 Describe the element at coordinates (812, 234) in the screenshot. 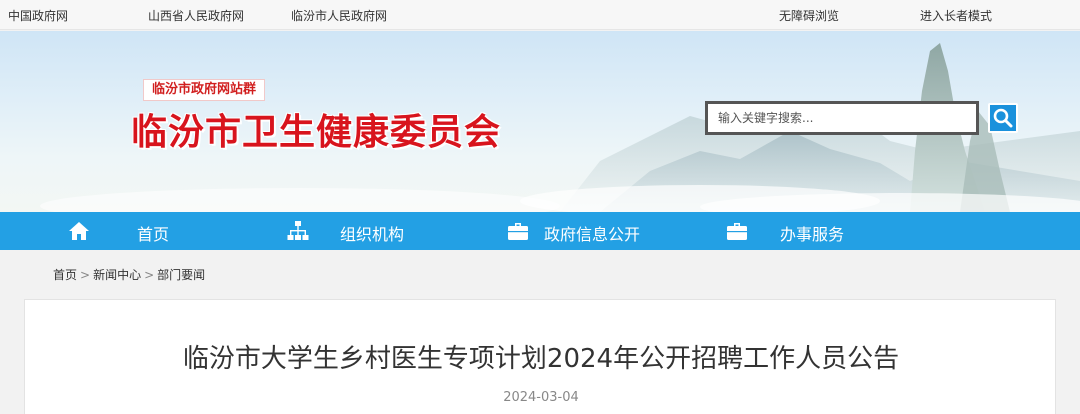

I see `nav-item-label: 办事服务` at that location.